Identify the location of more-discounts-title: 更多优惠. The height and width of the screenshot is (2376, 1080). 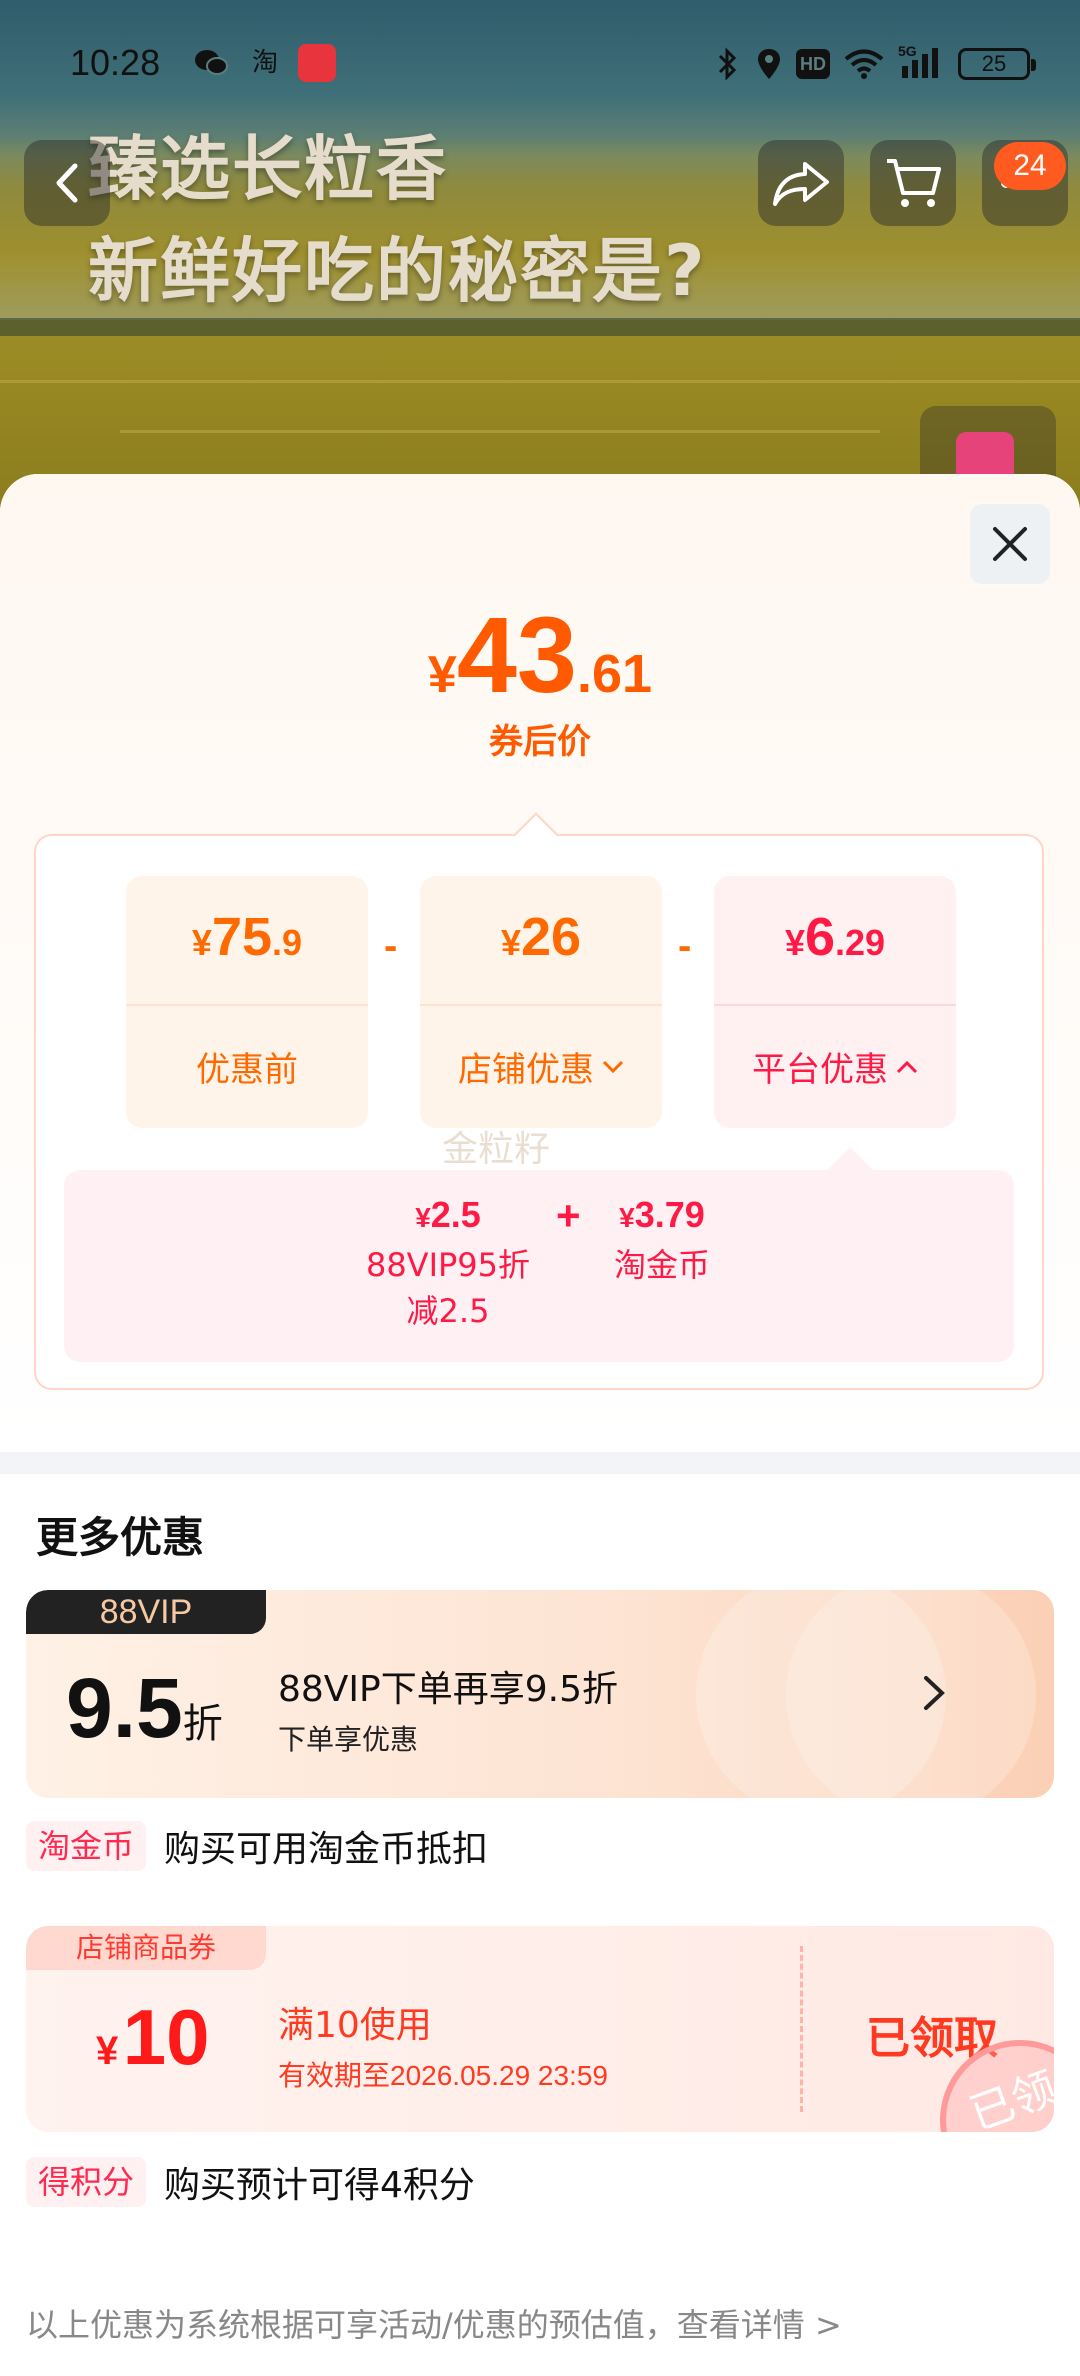
(120, 1537).